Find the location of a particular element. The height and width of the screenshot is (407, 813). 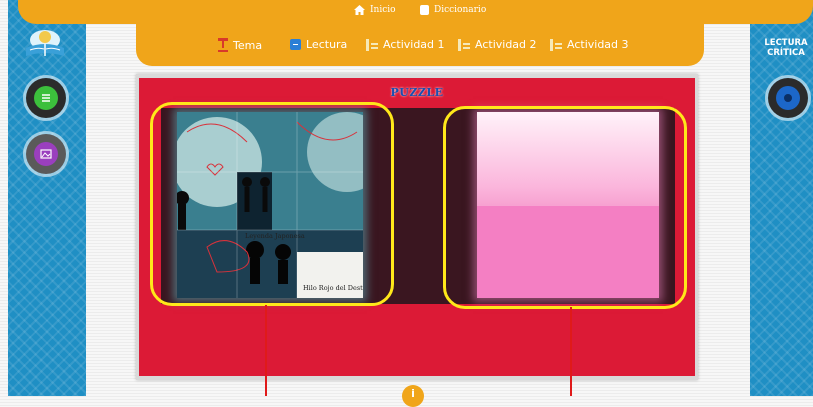

info-icon: i is located at coordinates (413, 396).